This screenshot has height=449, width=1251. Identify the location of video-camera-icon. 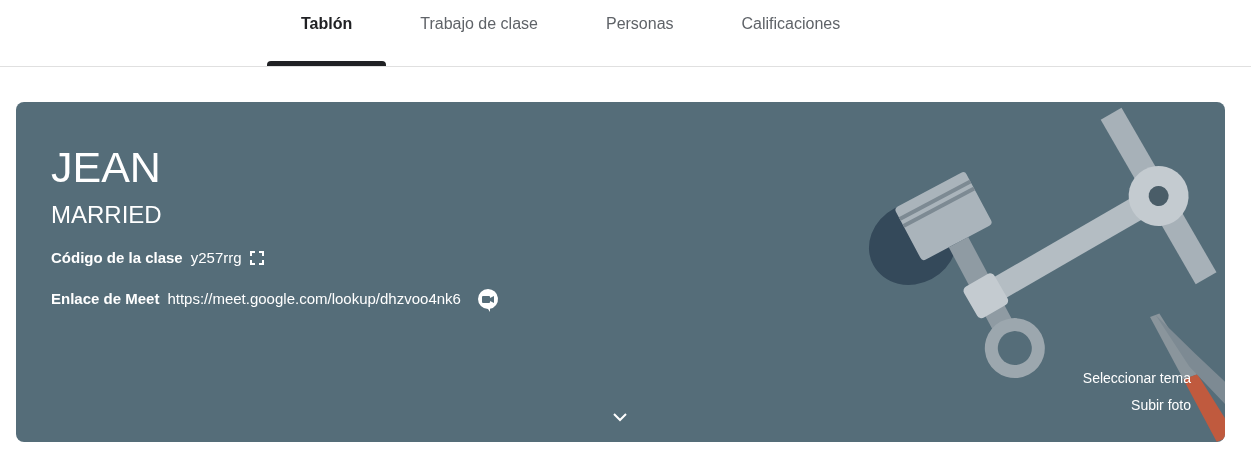
(487, 299).